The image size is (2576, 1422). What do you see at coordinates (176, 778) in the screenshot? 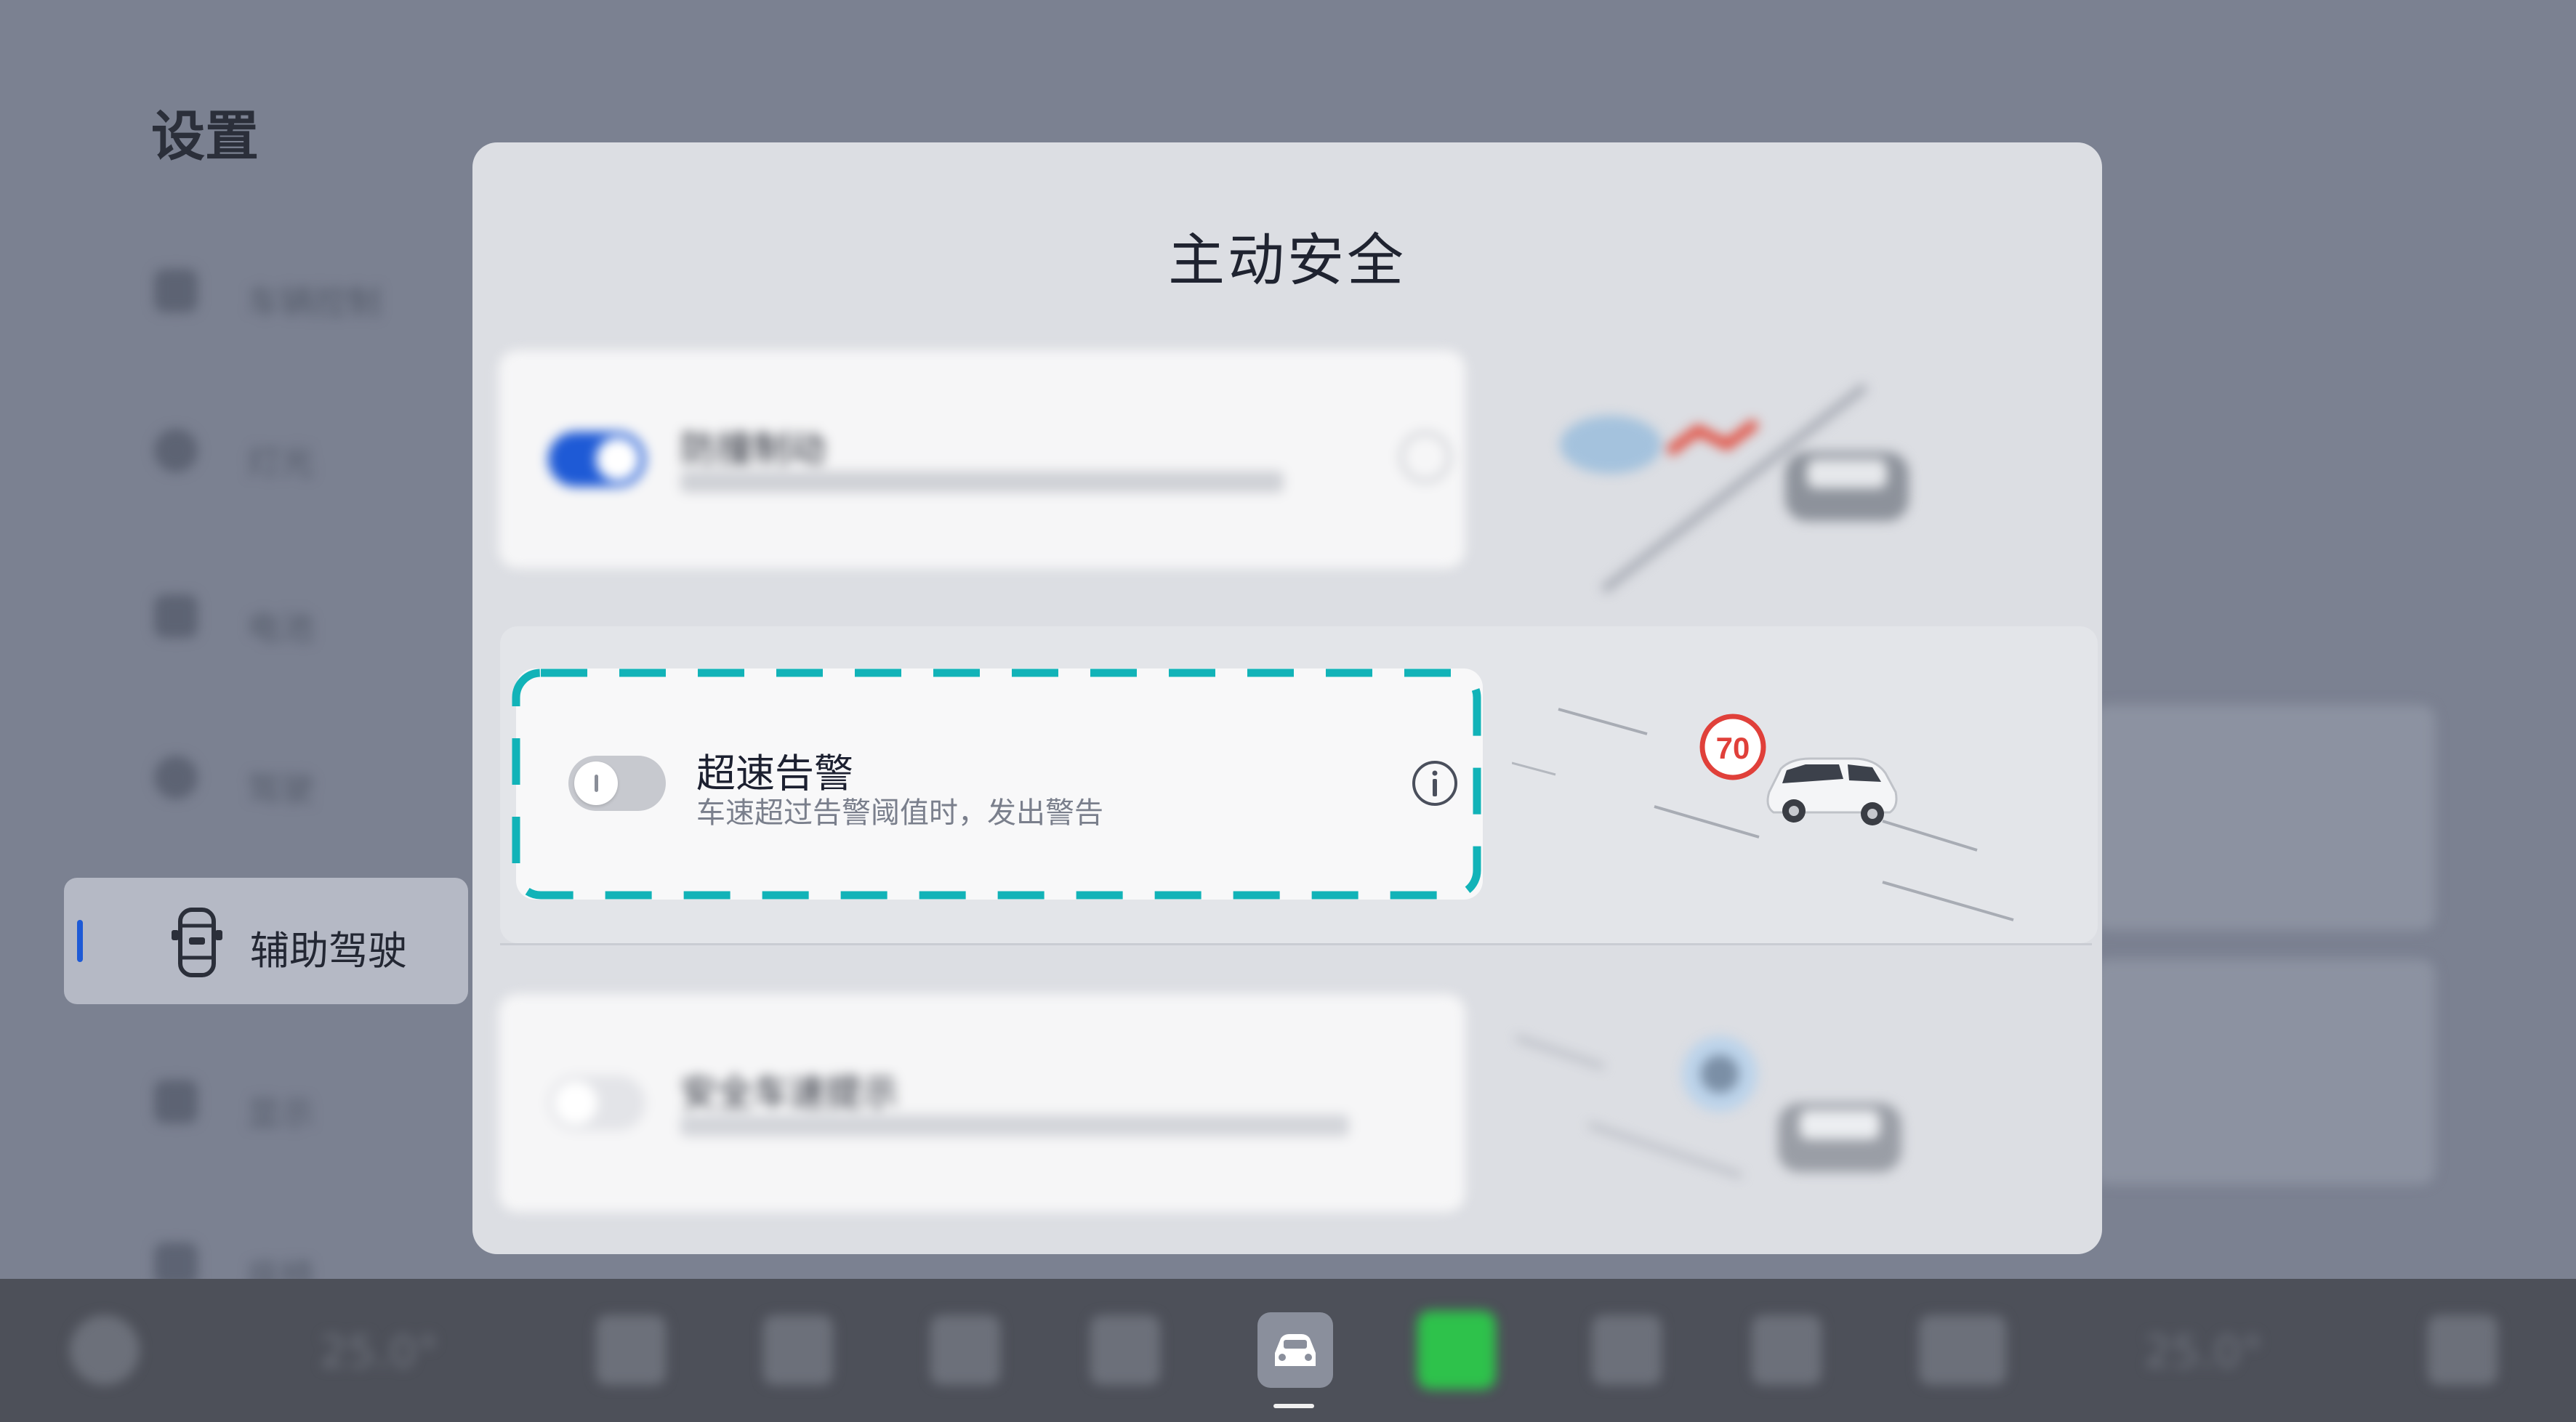
I see `steering-icon` at bounding box center [176, 778].